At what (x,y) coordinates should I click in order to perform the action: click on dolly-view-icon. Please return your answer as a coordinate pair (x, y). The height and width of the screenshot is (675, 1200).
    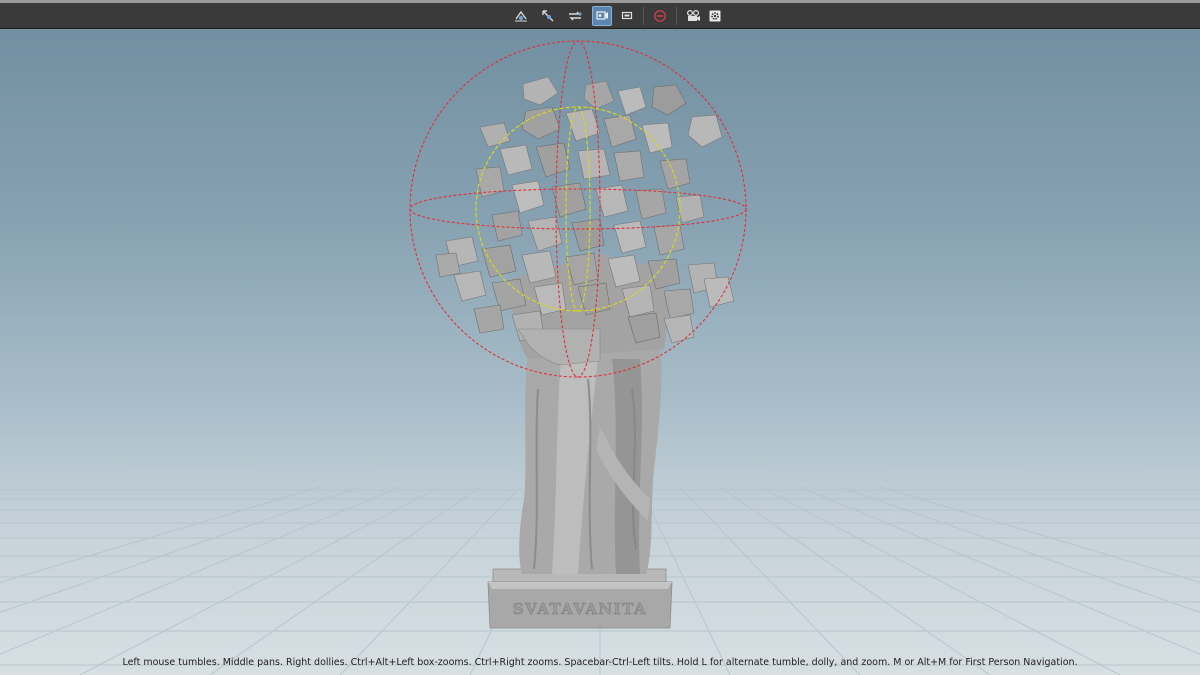
    Looking at the image, I should click on (575, 16).